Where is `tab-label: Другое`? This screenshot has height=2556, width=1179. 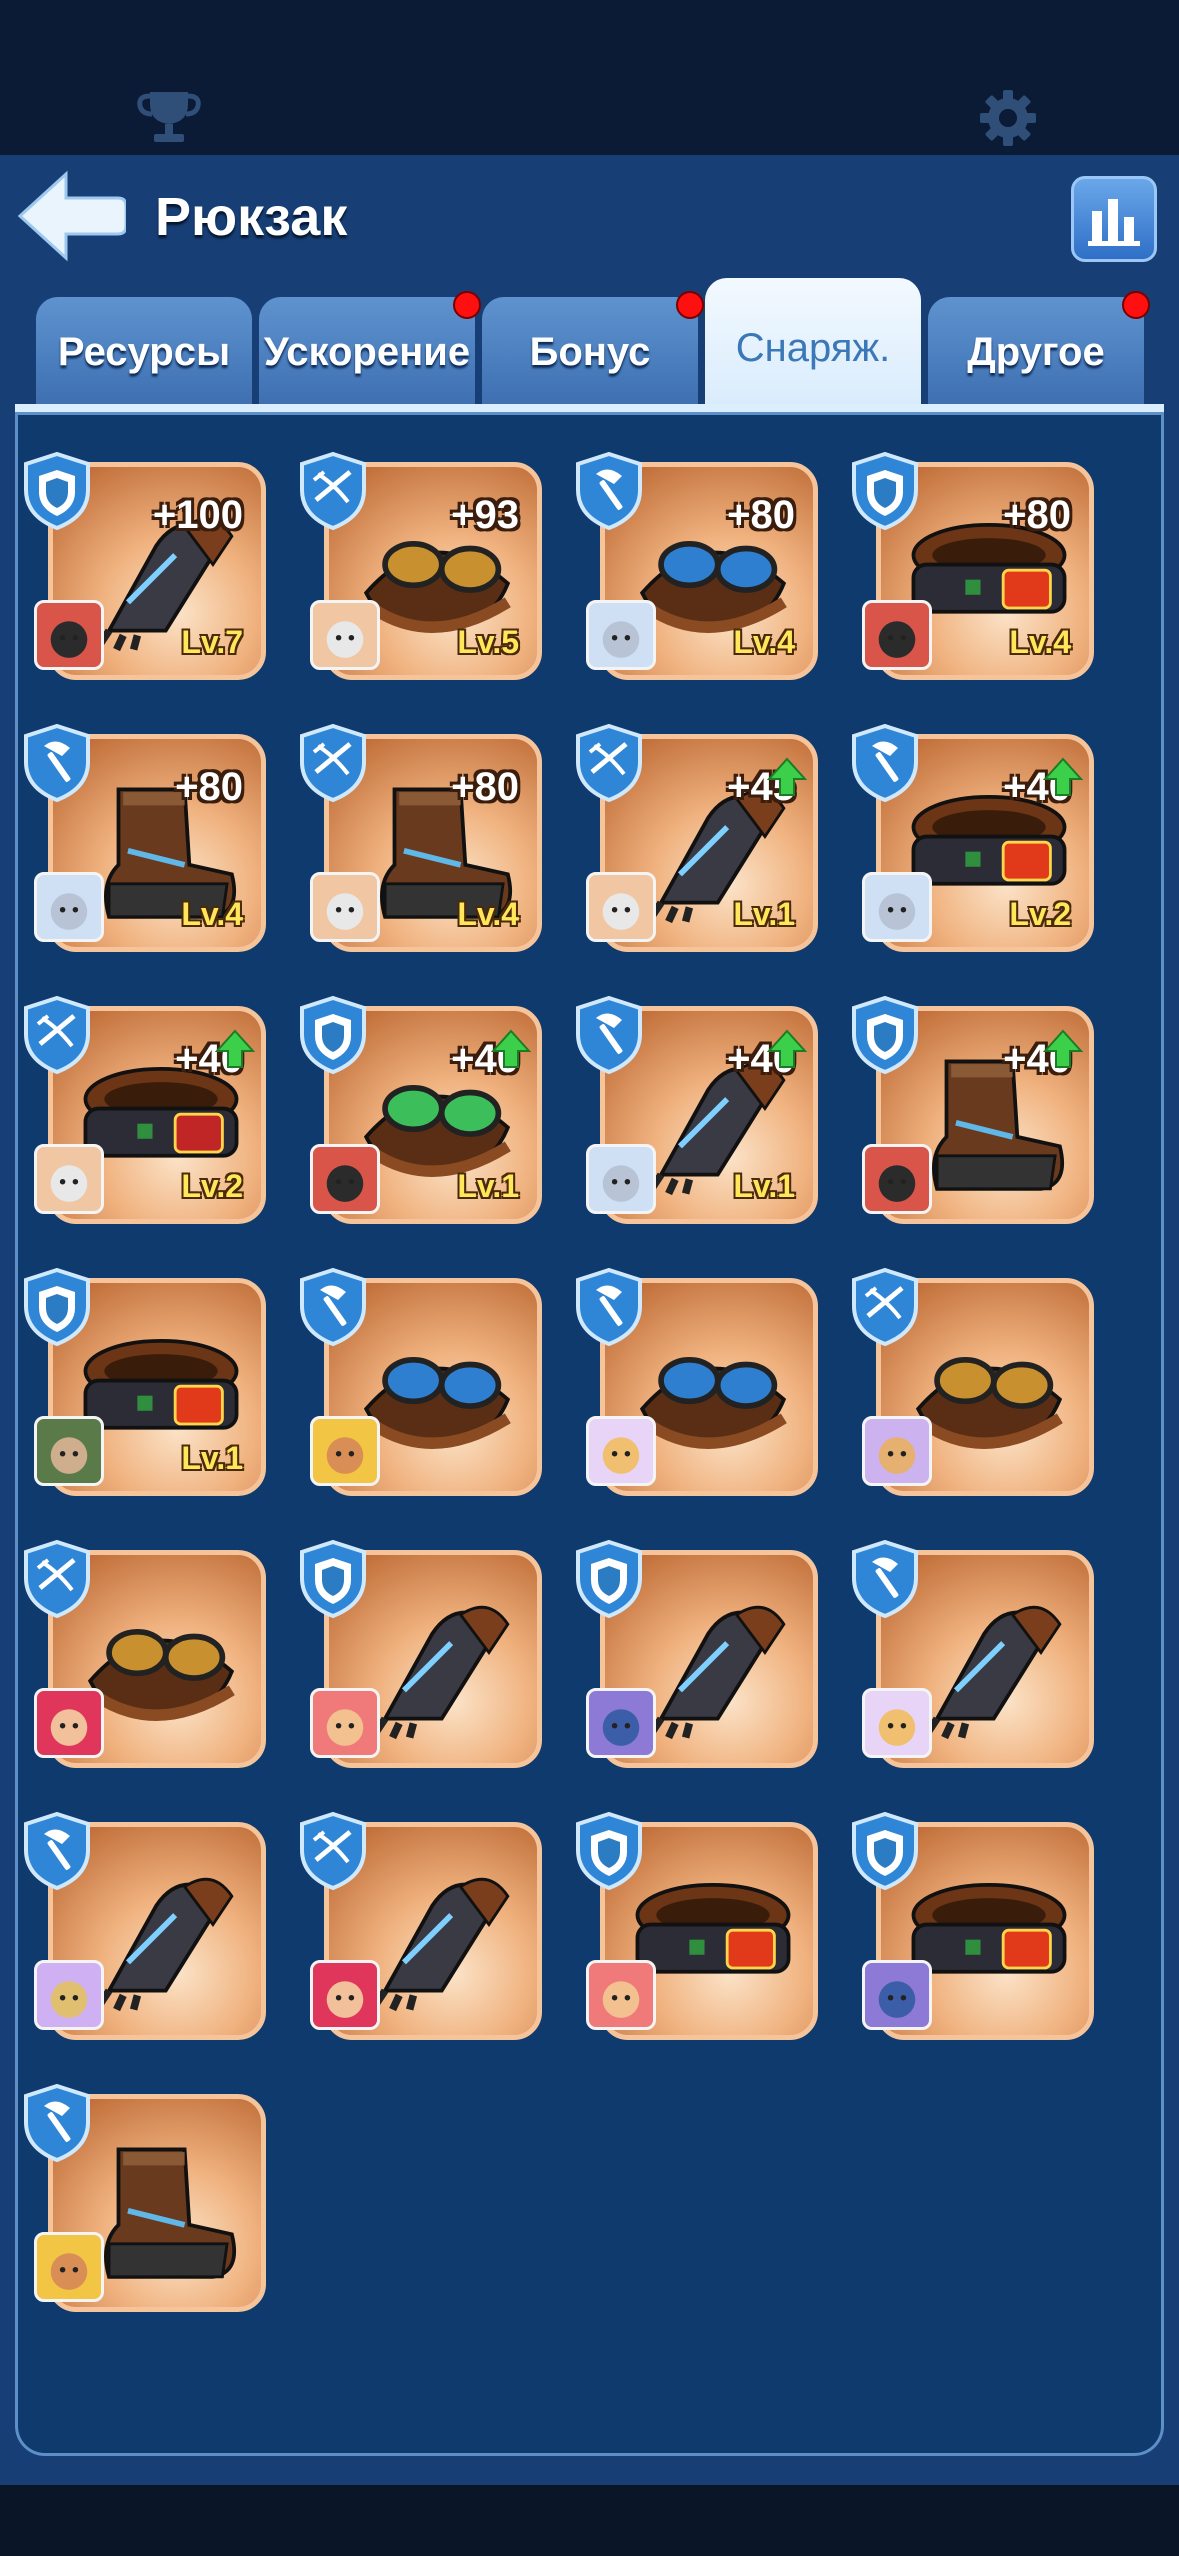 tab-label: Другое is located at coordinates (1036, 352).